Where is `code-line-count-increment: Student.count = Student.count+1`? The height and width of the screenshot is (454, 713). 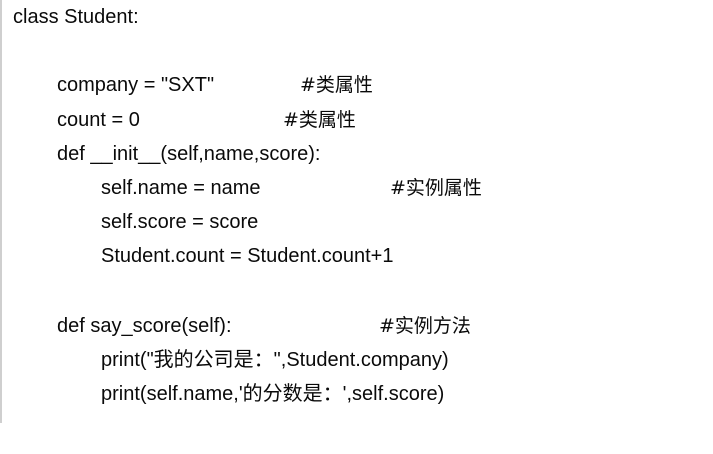 code-line-count-increment: Student.count = Student.count+1 is located at coordinates (247, 280).